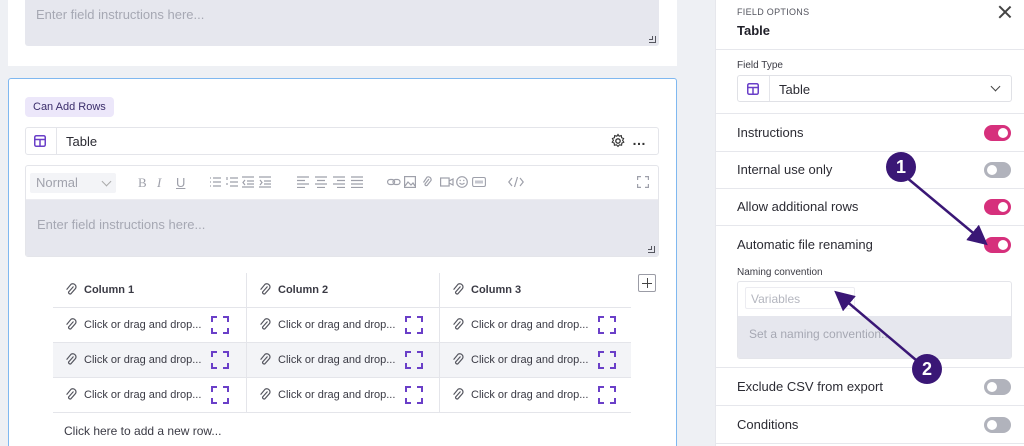  What do you see at coordinates (180, 182) in the screenshot?
I see `underline-button: U` at bounding box center [180, 182].